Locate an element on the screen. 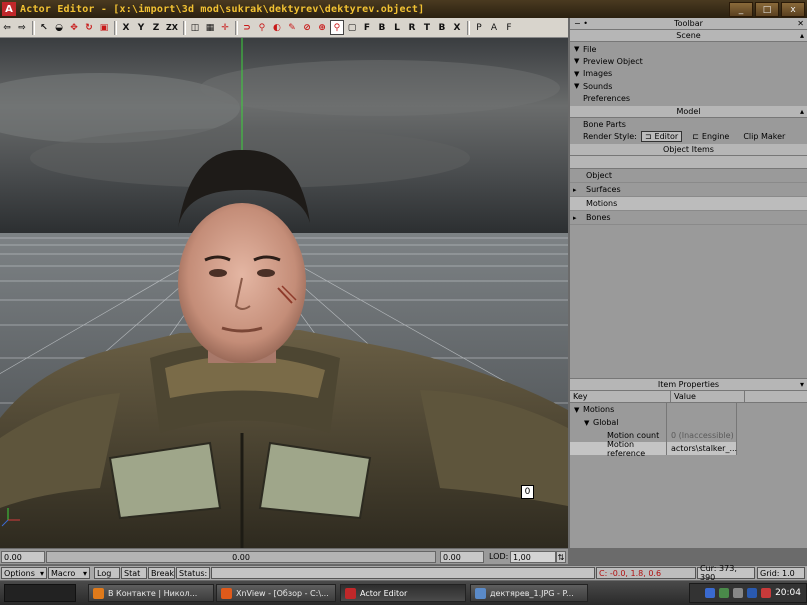  value-column-header: Value is located at coordinates (708, 397).